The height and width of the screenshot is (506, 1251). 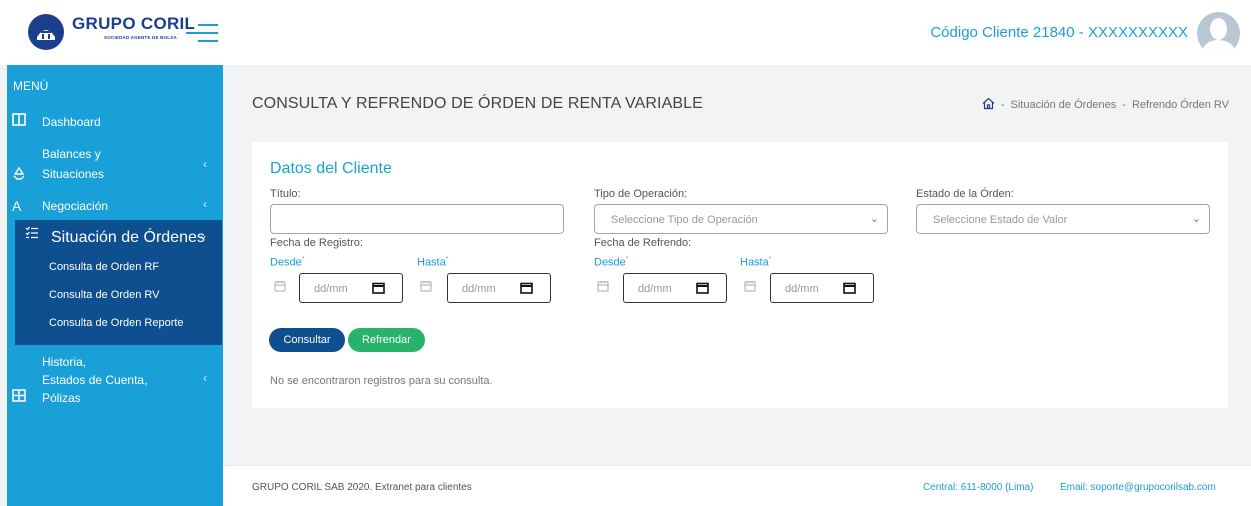 I want to click on section-title: Datos del Cliente, so click(x=331, y=168).